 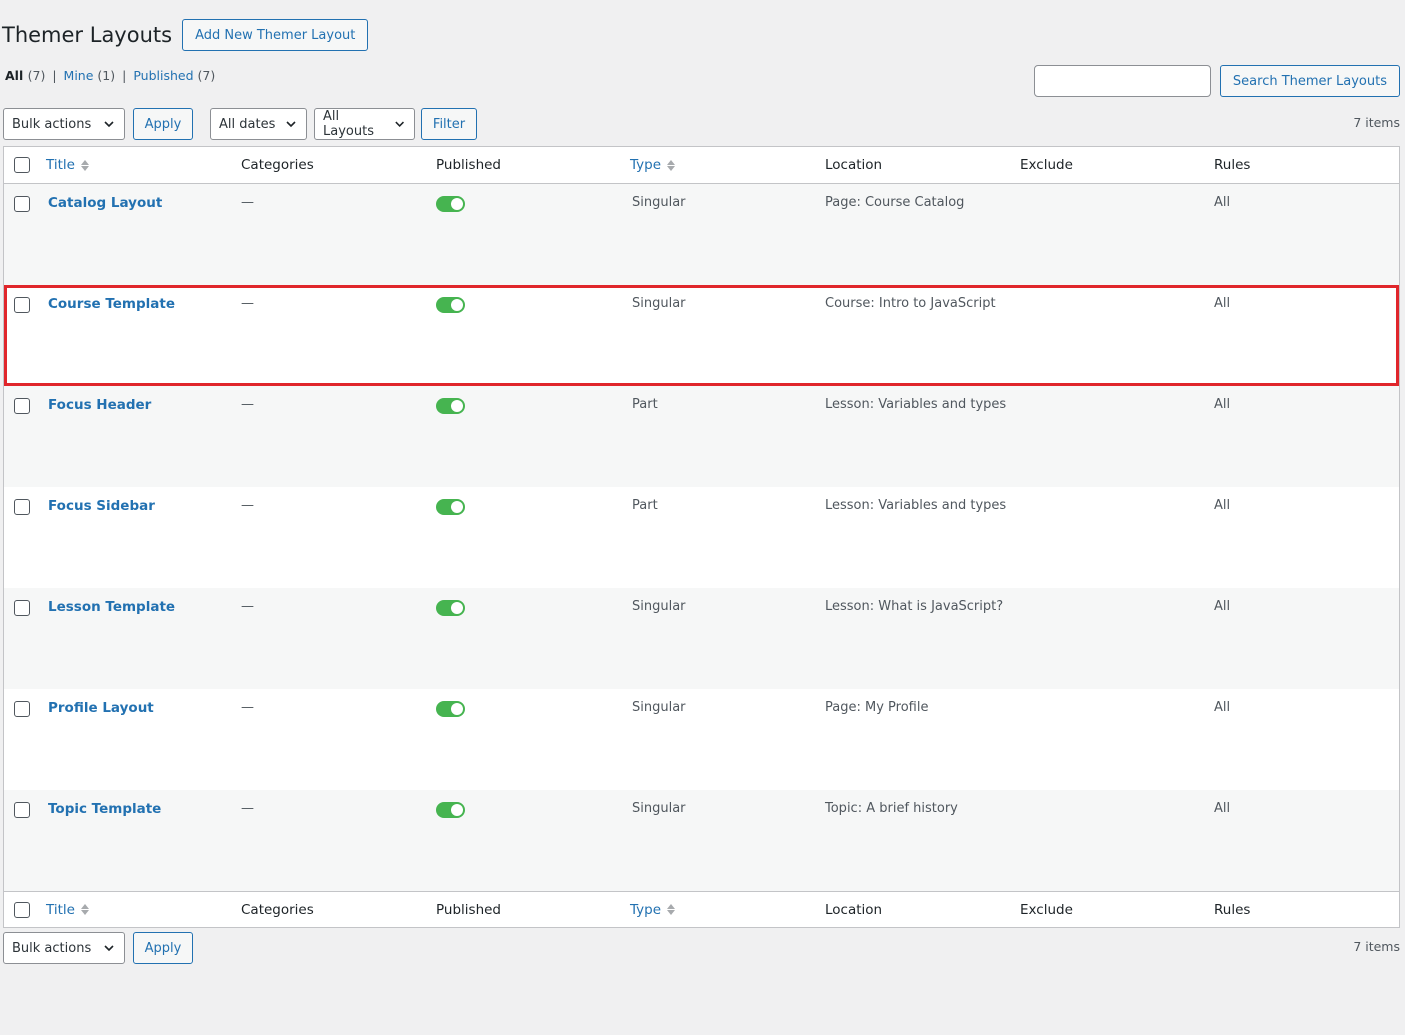 I want to click on filter-button: Filter, so click(x=449, y=124).